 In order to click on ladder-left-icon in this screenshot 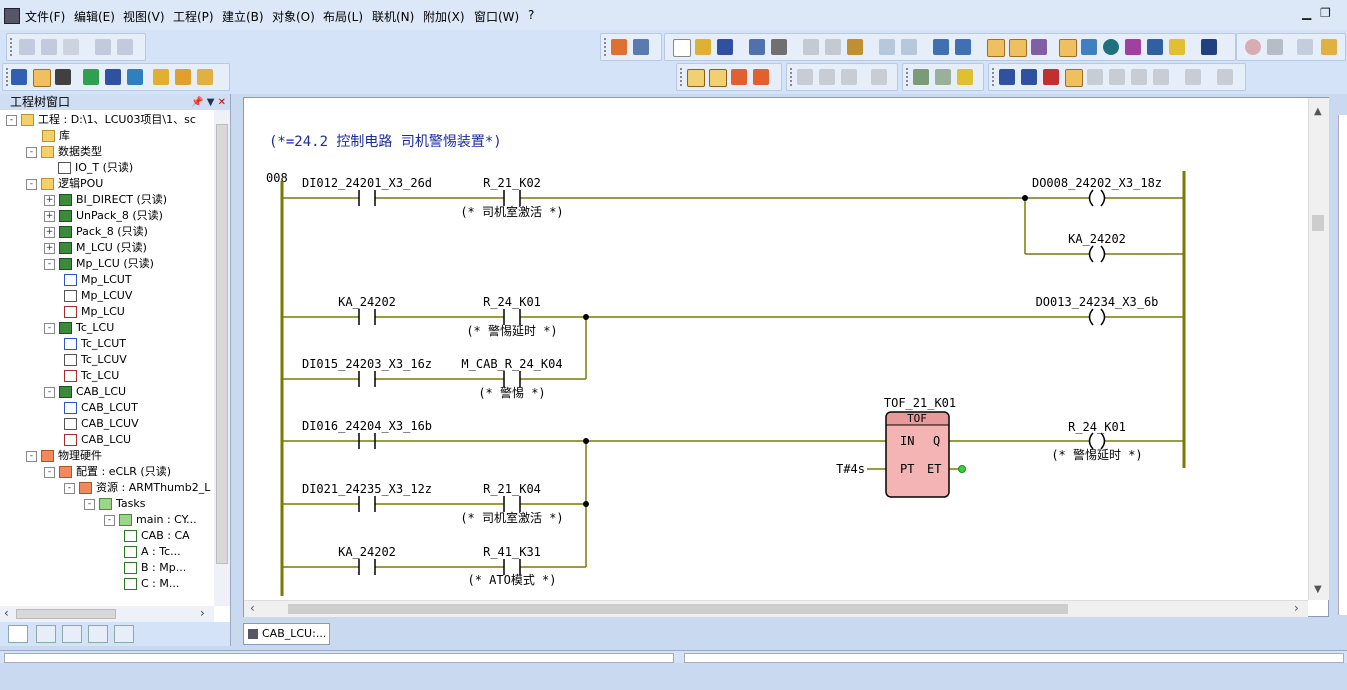, I will do `click(805, 77)`.